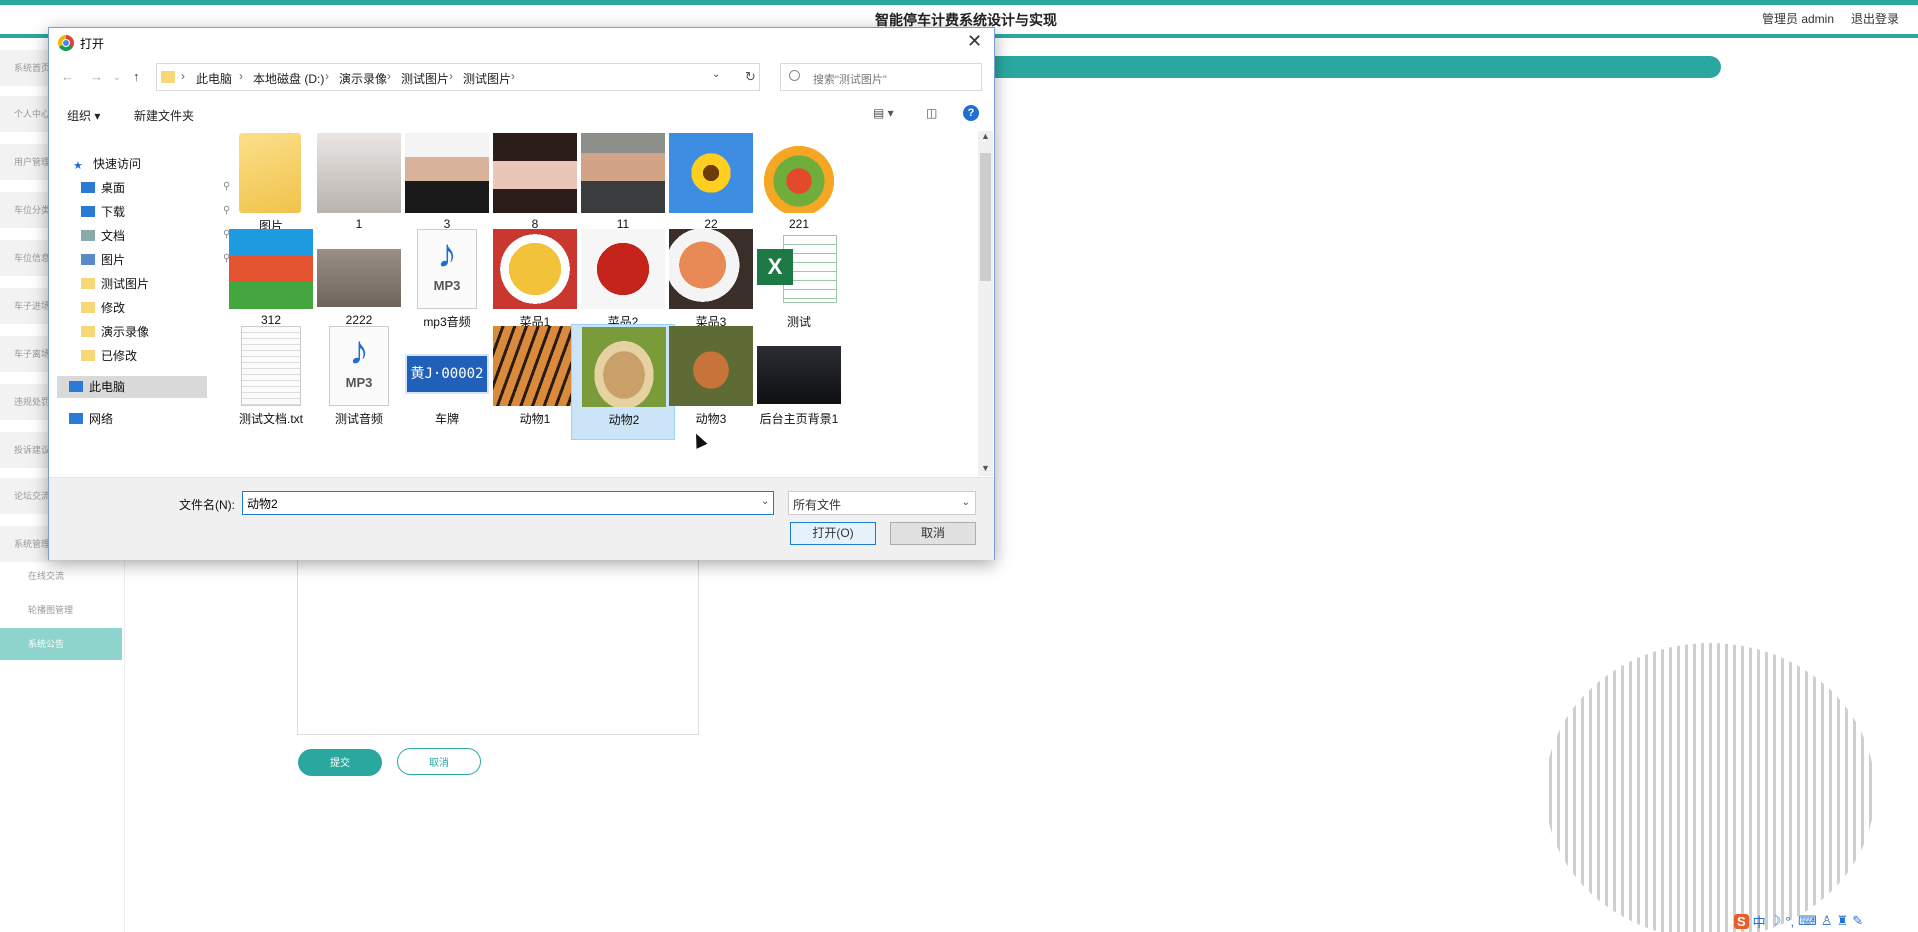 This screenshot has width=1918, height=932. Describe the element at coordinates (136, 76) in the screenshot. I see `up-arrow-icon: ↑` at that location.